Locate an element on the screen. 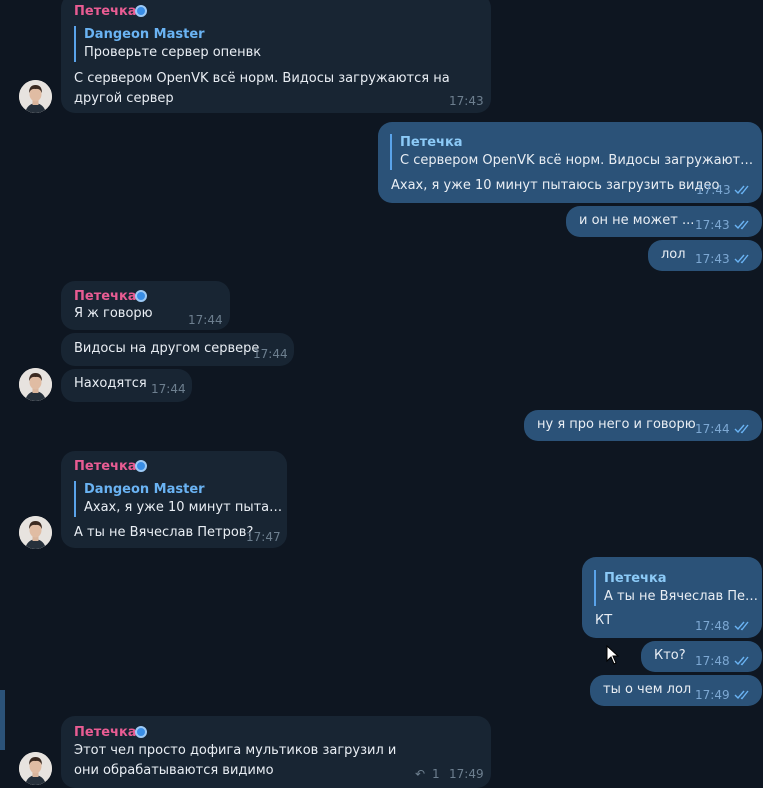  incoming-message: Находятся 17:44 is located at coordinates (126, 385).